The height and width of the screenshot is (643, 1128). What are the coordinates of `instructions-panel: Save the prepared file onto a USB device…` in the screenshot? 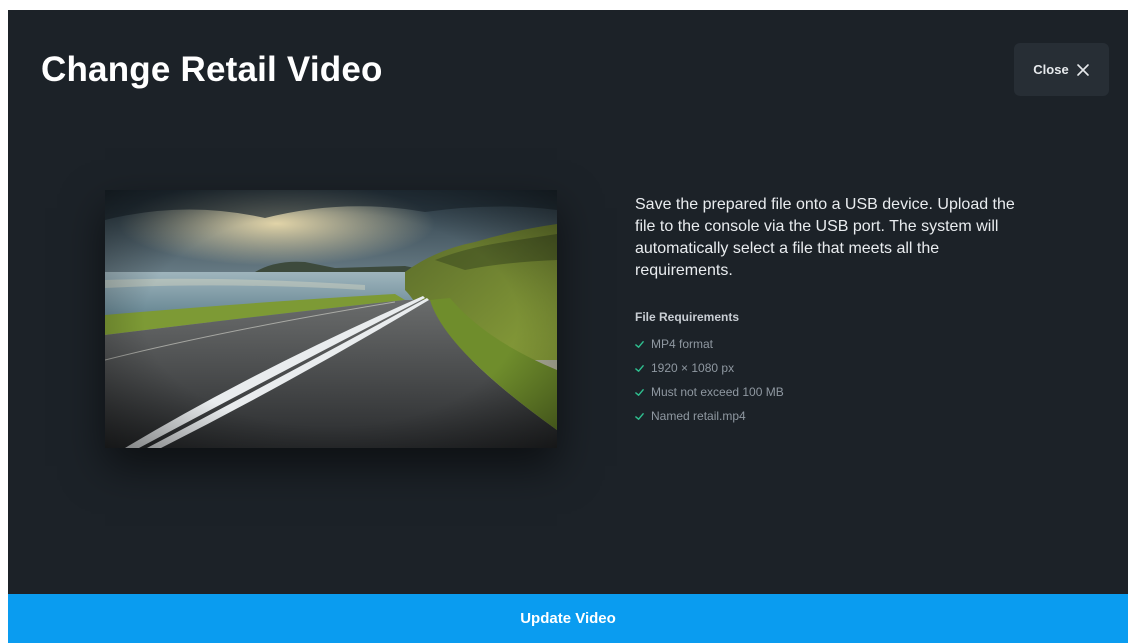 It's located at (835, 311).